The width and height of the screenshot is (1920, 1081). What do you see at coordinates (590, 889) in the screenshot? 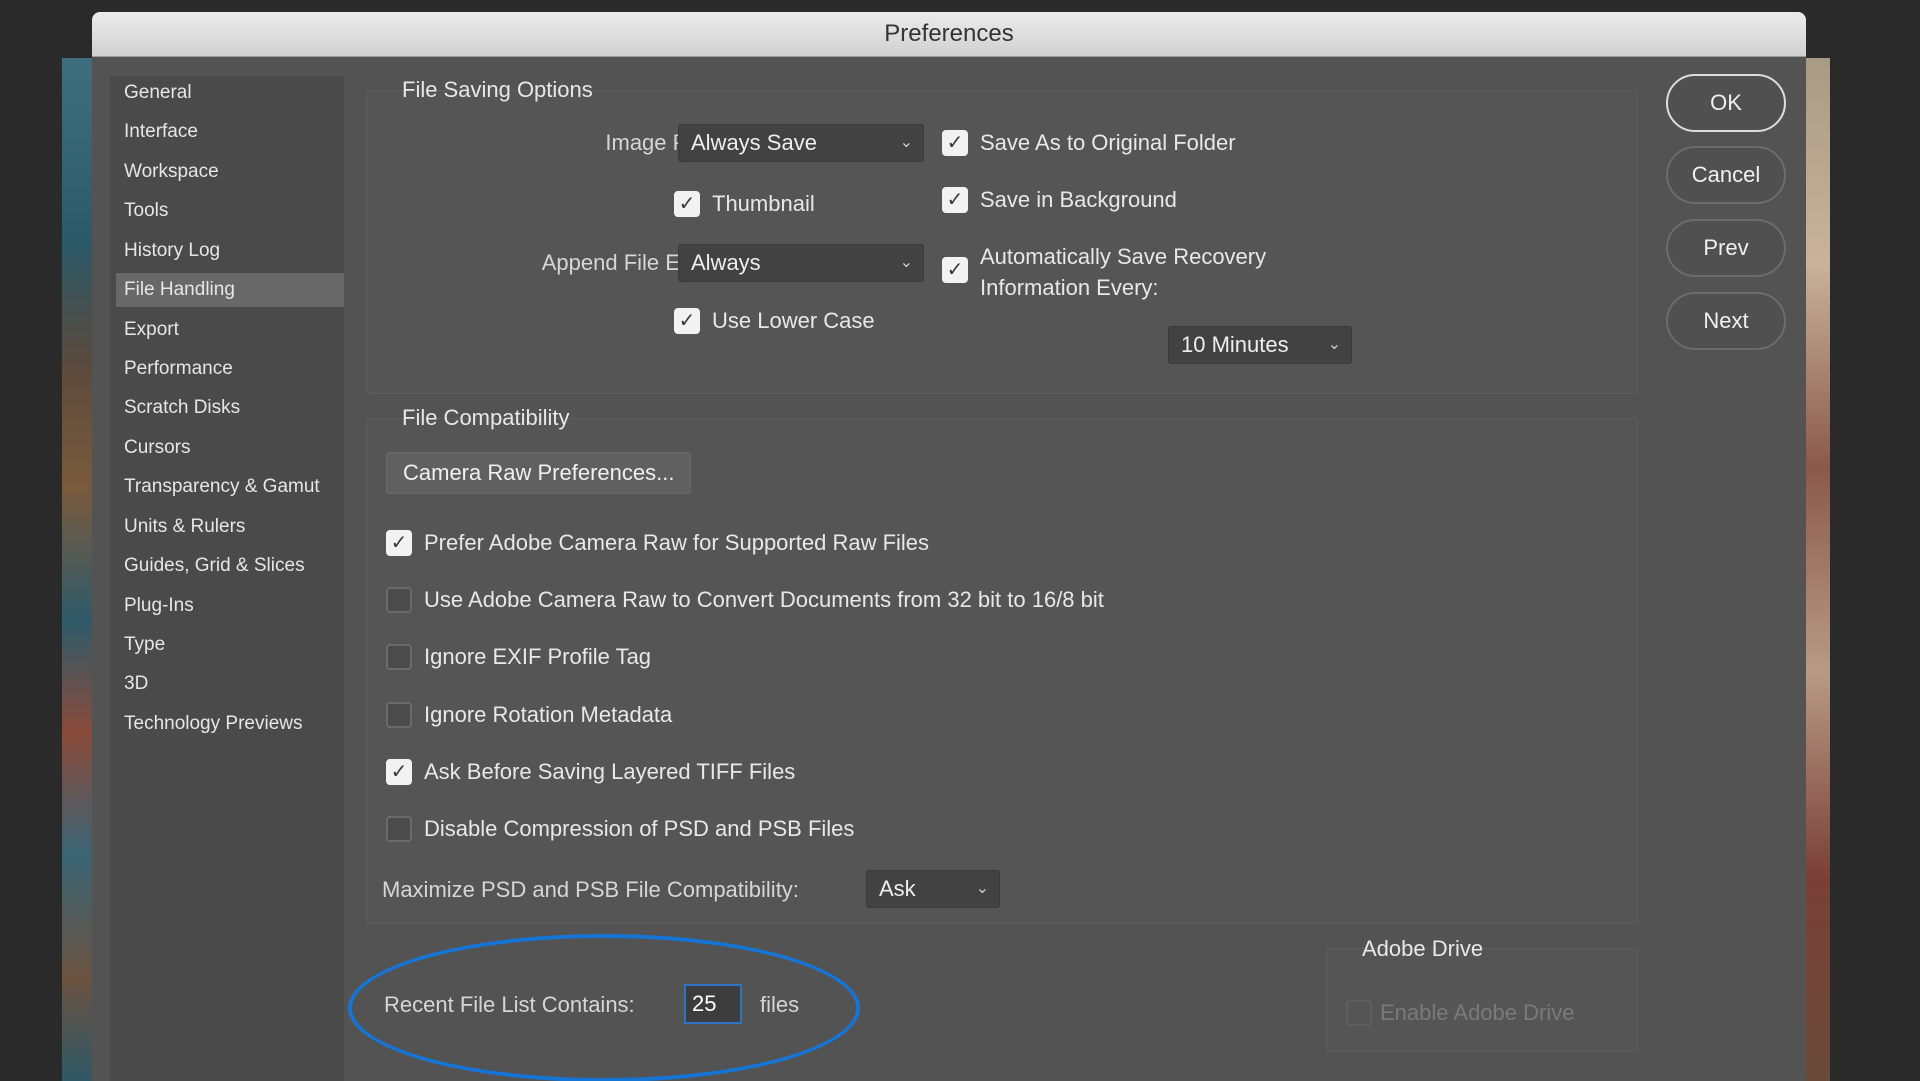
I see `maximize-compatibility-label: Maximize PSD and PSB File Compatibility:` at bounding box center [590, 889].